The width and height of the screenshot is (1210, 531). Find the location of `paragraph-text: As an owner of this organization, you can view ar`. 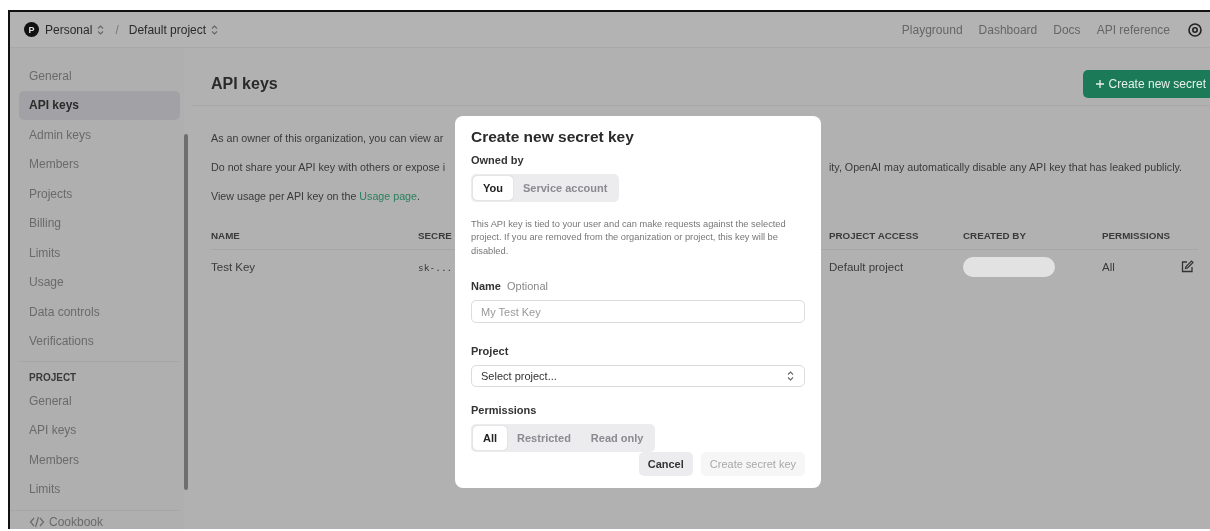

paragraph-text: As an owner of this organization, you can view ar is located at coordinates (328, 137).